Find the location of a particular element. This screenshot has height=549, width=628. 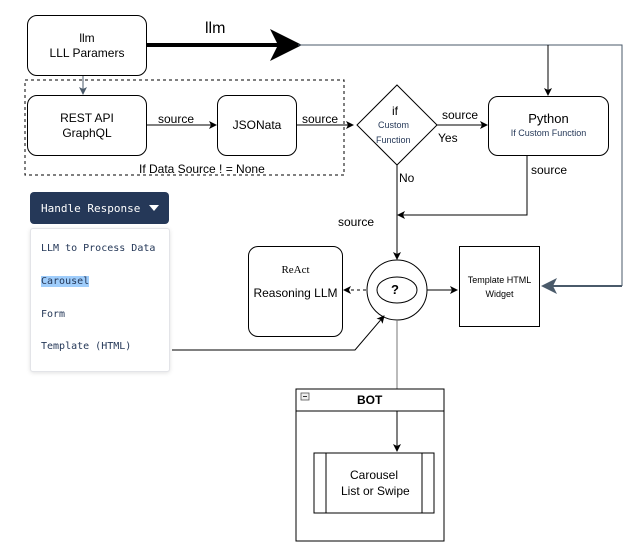

carousel-process is located at coordinates (374, 483).